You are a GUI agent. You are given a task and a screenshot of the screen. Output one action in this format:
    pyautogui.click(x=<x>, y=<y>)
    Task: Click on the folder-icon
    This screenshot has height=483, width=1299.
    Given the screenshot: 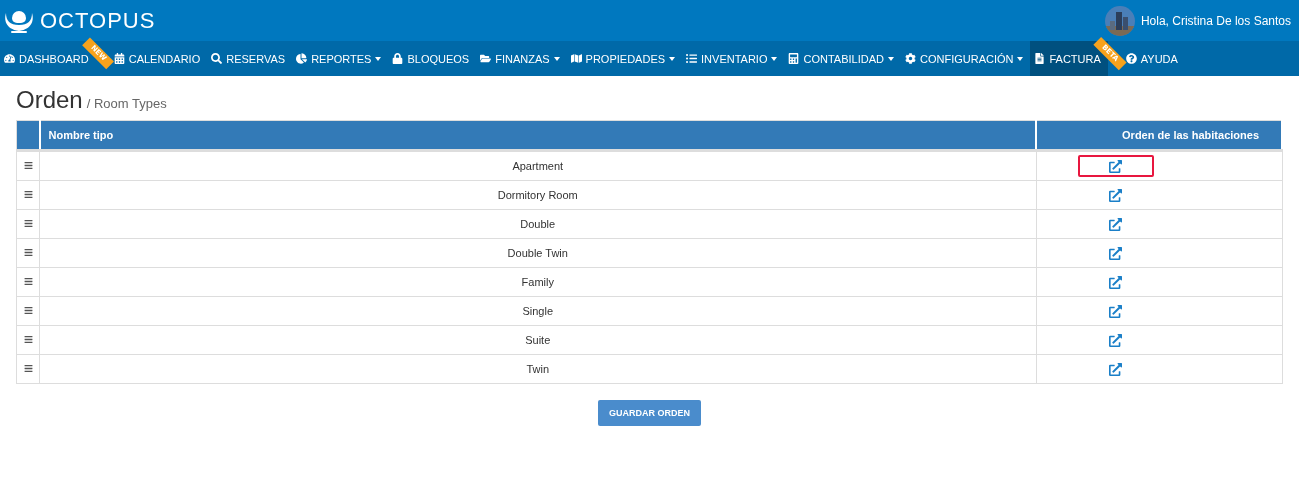 What is the action you would take?
    pyautogui.click(x=486, y=58)
    